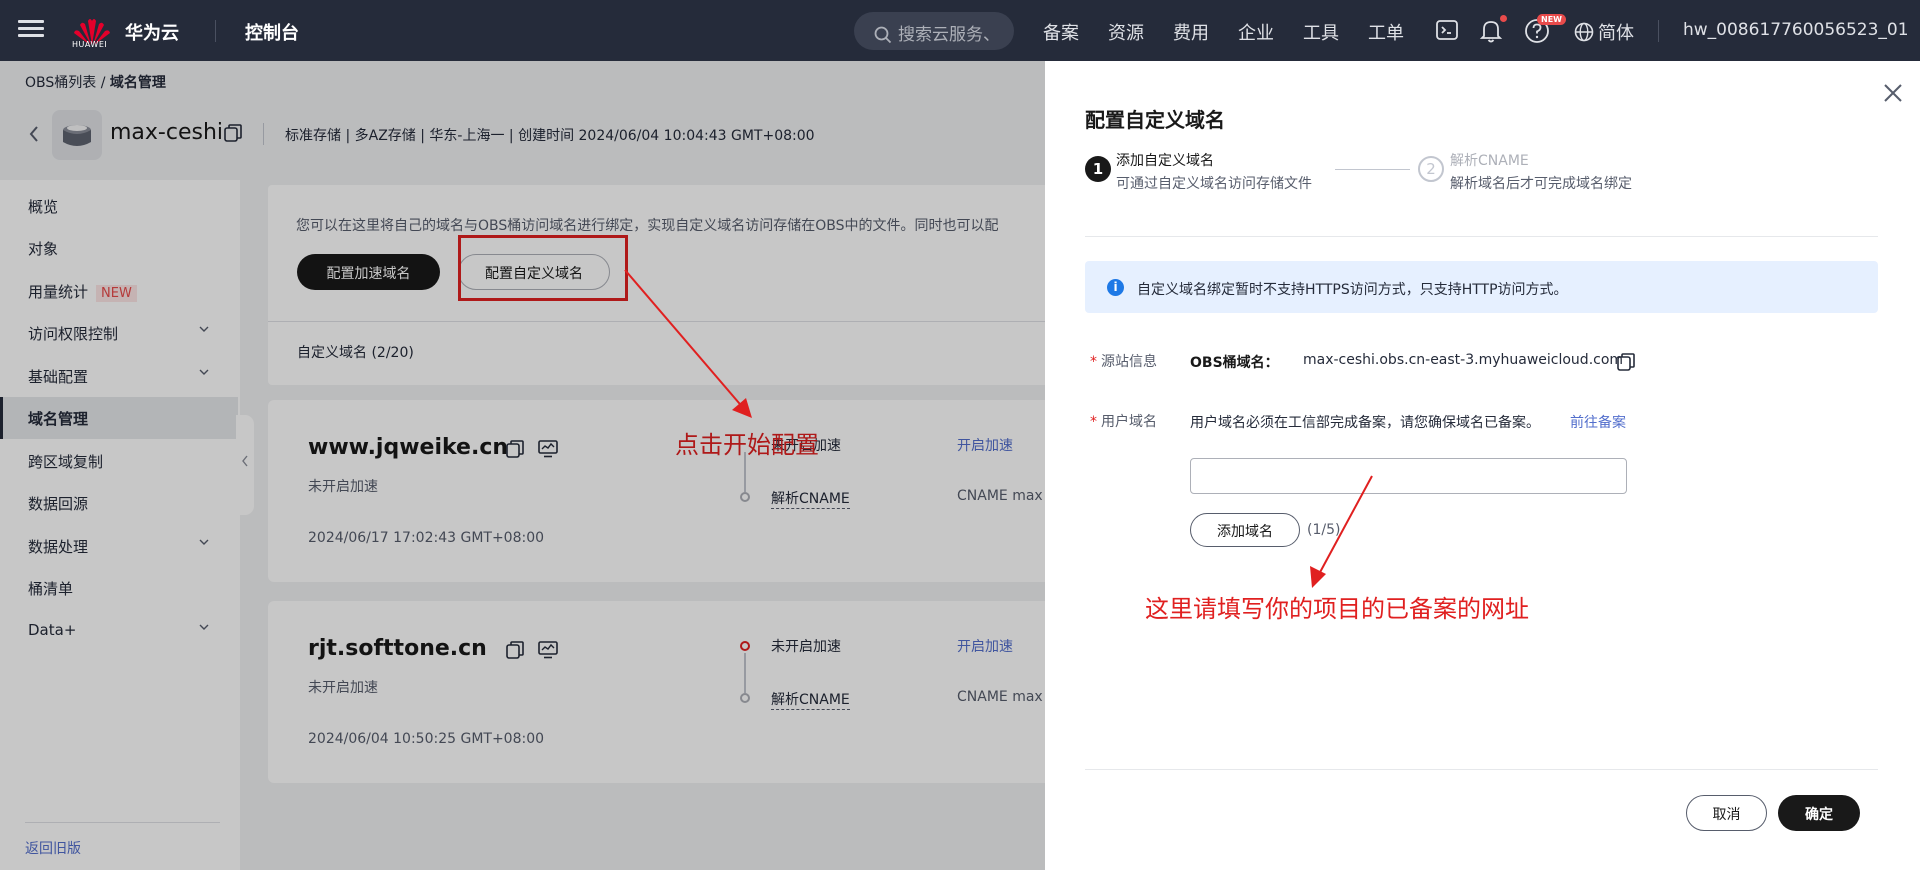  I want to click on drawer-title: 配置自定义域名, so click(1155, 120).